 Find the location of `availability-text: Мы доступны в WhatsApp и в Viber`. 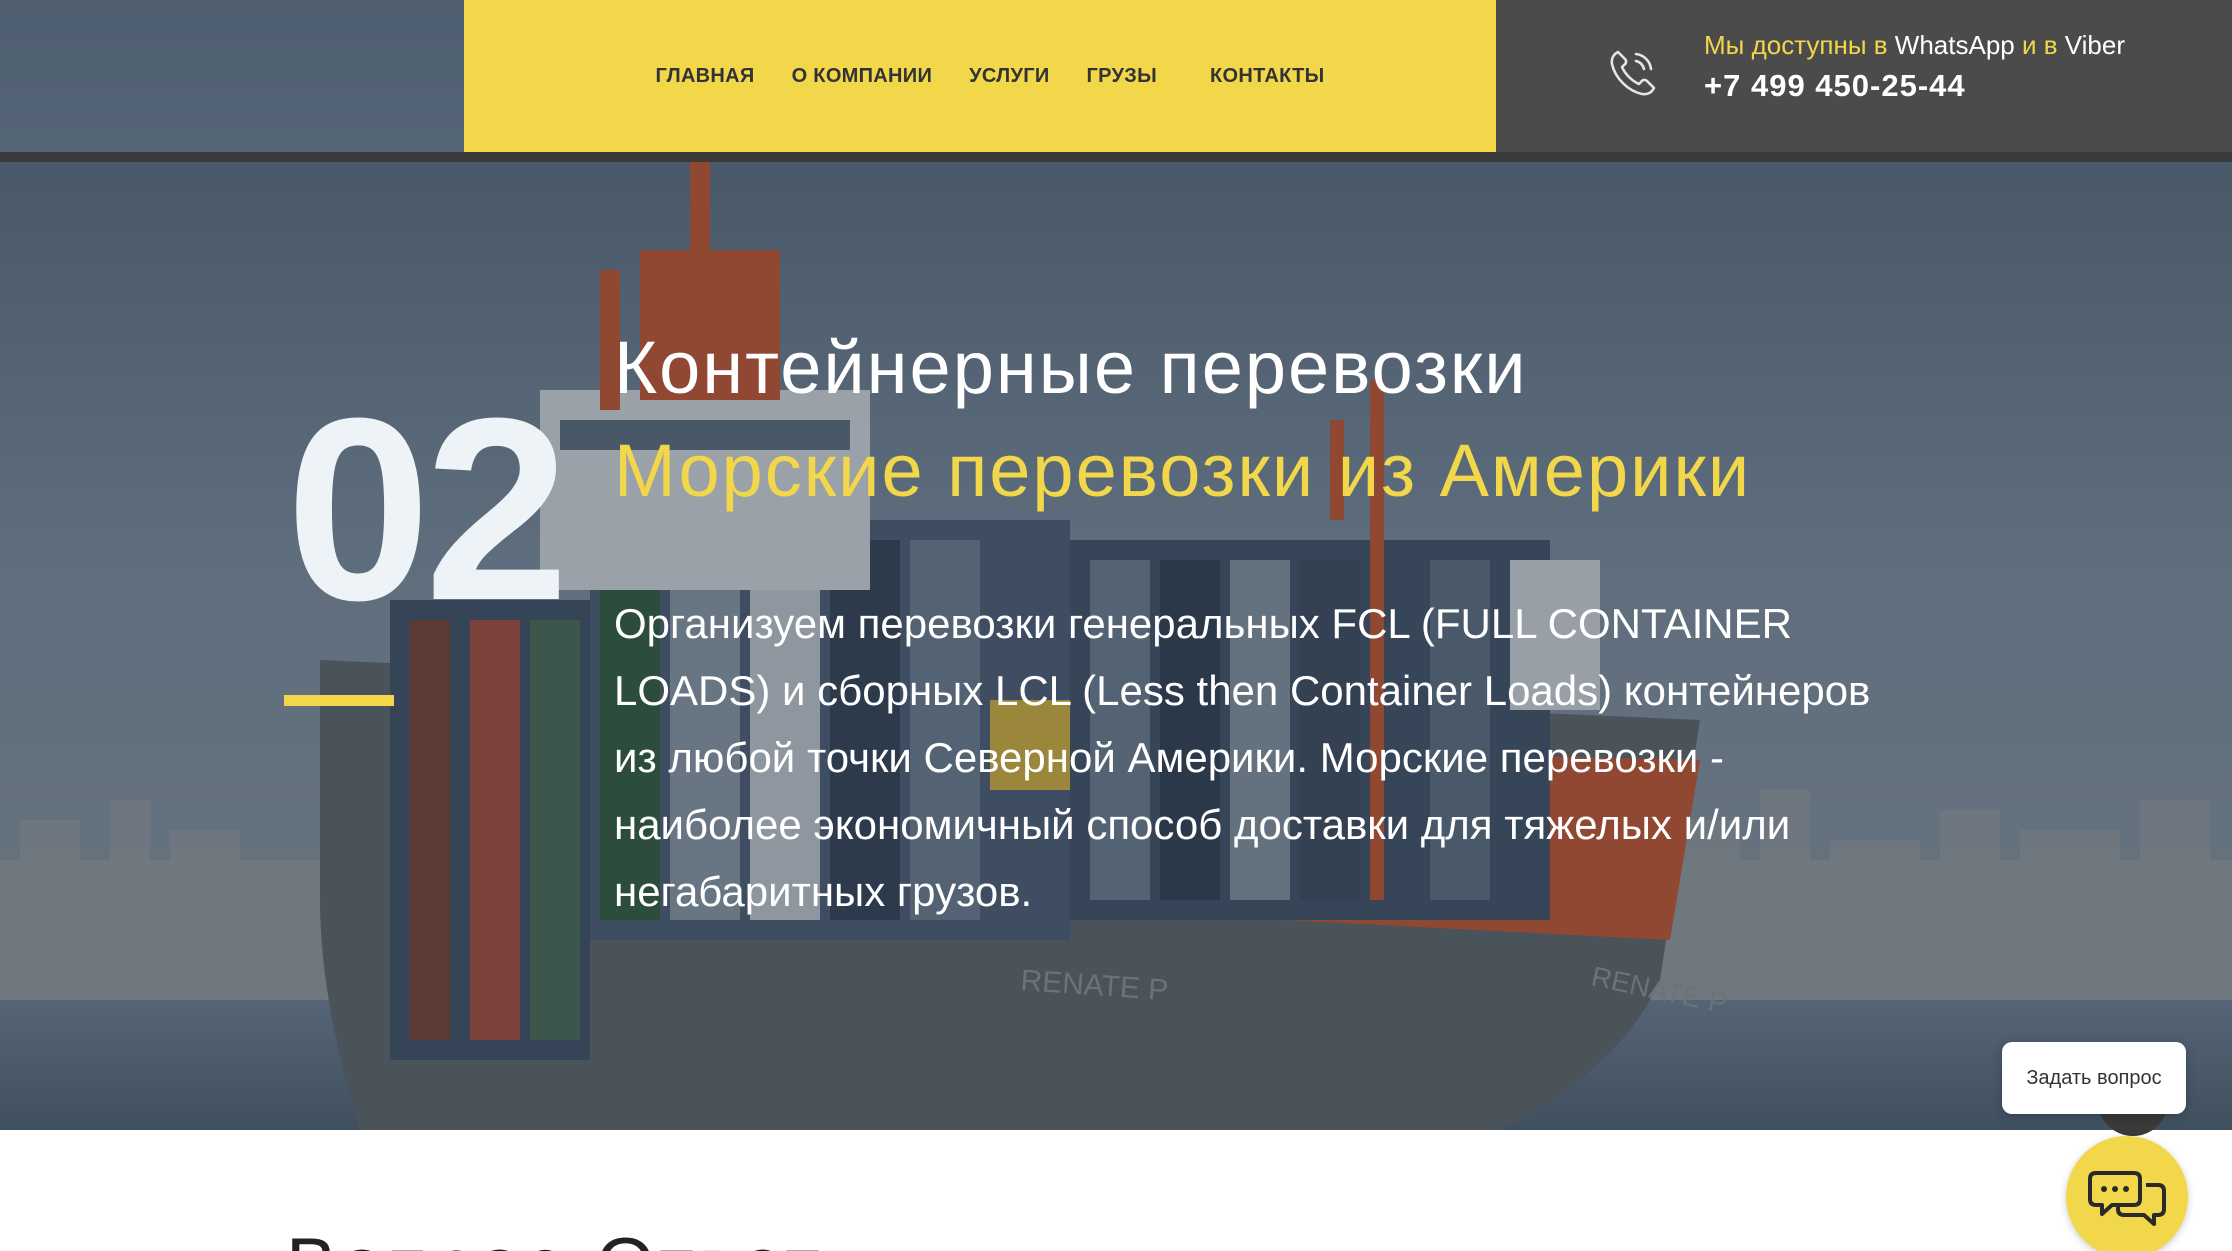

availability-text: Мы доступны в WhatsApp и в Viber is located at coordinates (1914, 45).